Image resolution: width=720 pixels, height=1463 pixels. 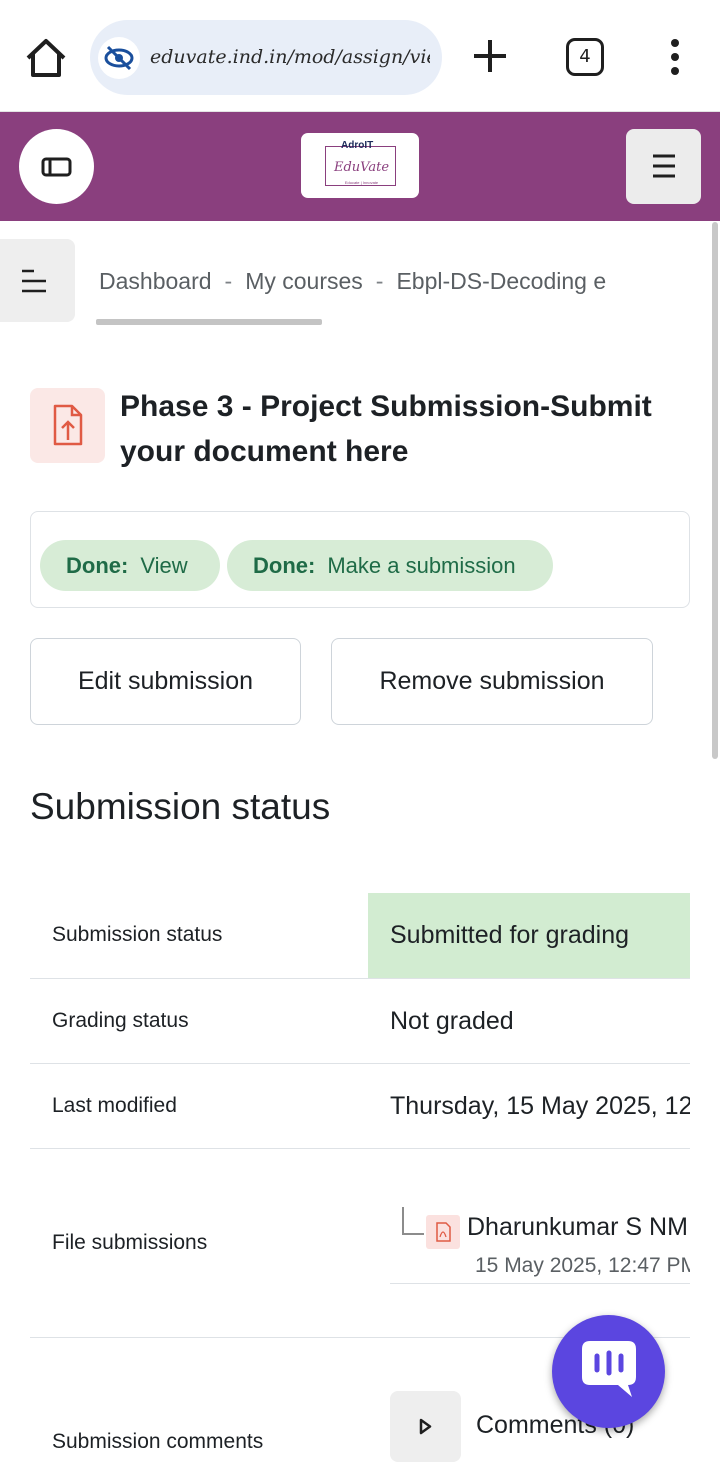 I want to click on breadcrumb-scrollbar, so click(x=209, y=322).